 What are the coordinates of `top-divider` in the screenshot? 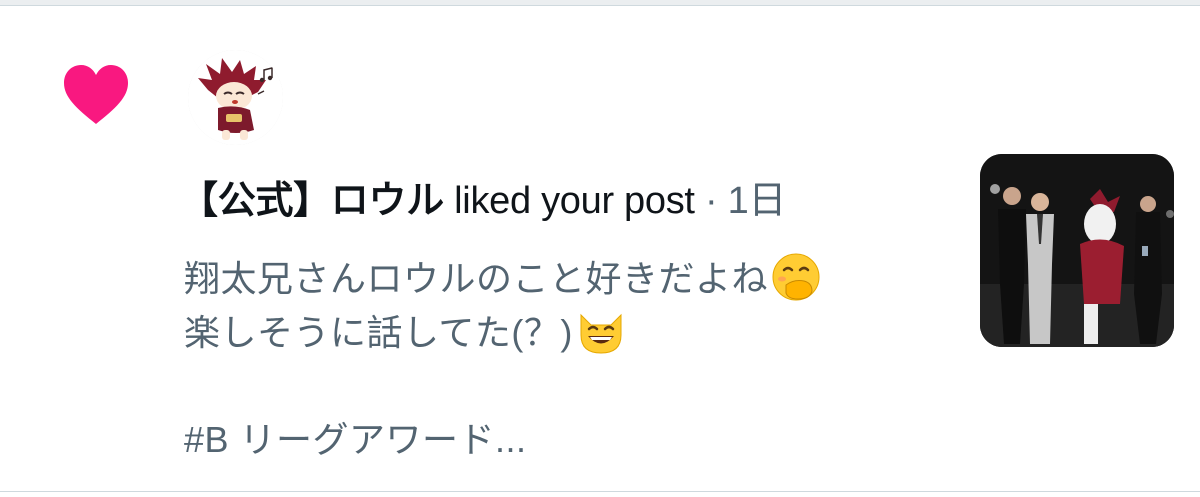 It's located at (600, 3).